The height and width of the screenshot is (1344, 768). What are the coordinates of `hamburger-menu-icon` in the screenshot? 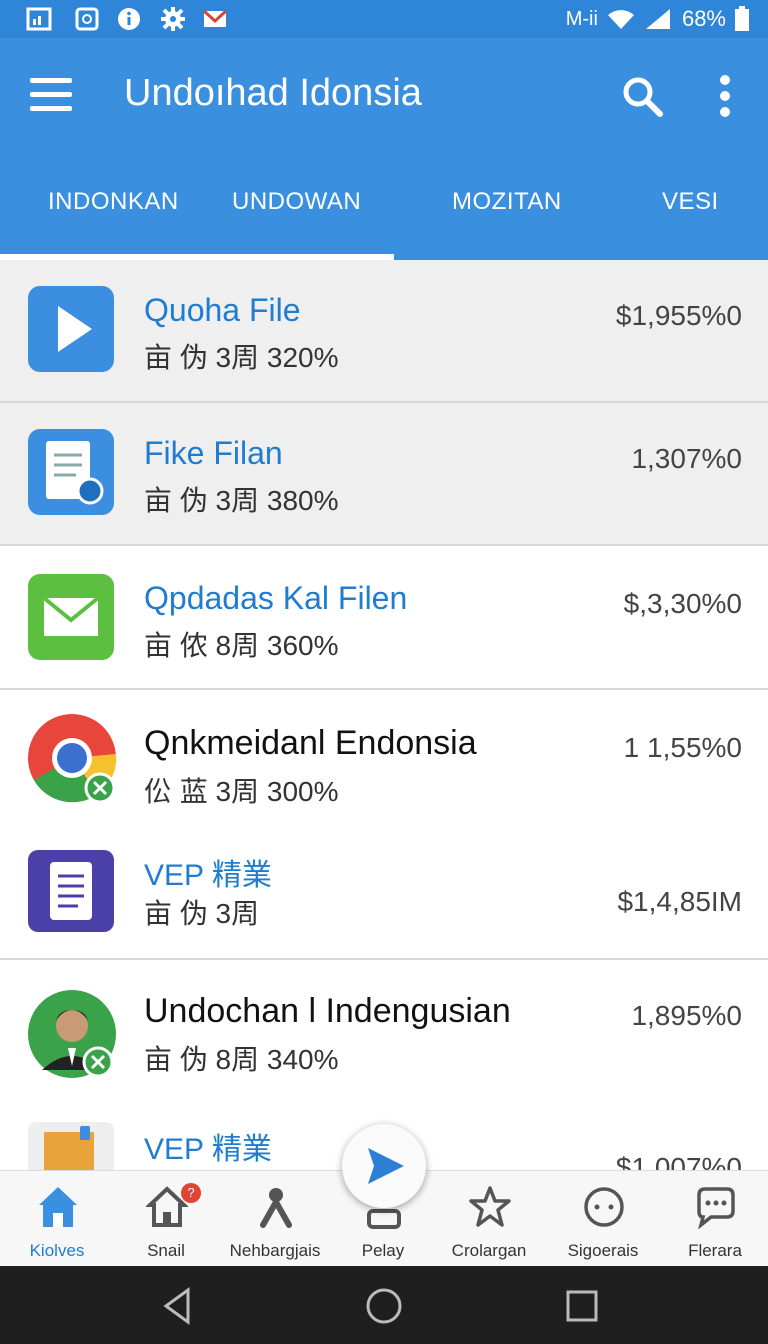 It's located at (51, 95).